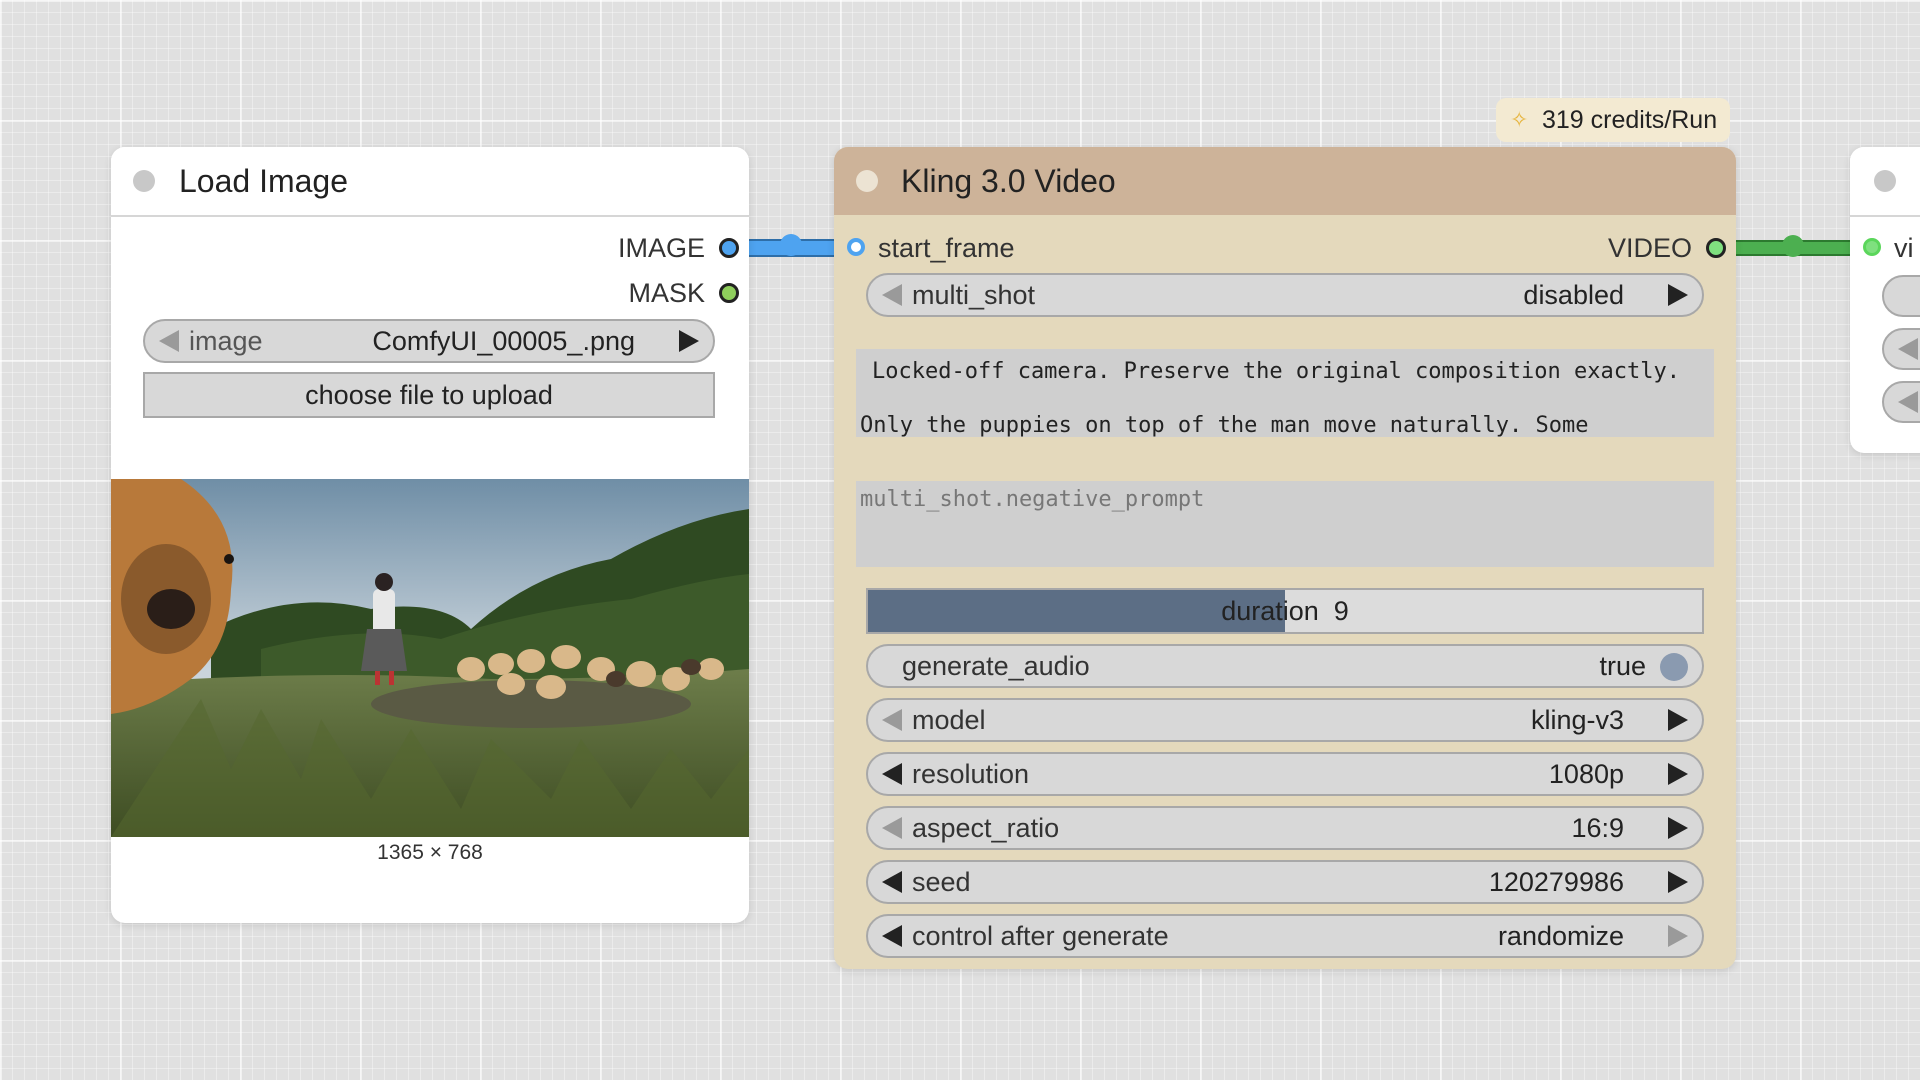 The width and height of the screenshot is (1920, 1080). Describe the element at coordinates (503, 341) in the screenshot. I see `image-selector-value: ComfyUI_00005_.png` at that location.